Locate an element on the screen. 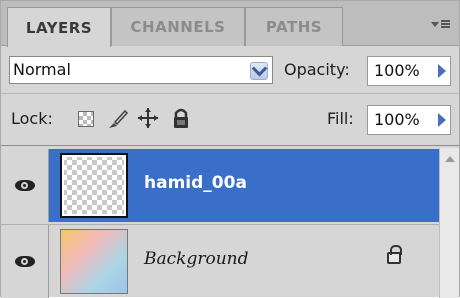  lock-all-icon is located at coordinates (181, 118).